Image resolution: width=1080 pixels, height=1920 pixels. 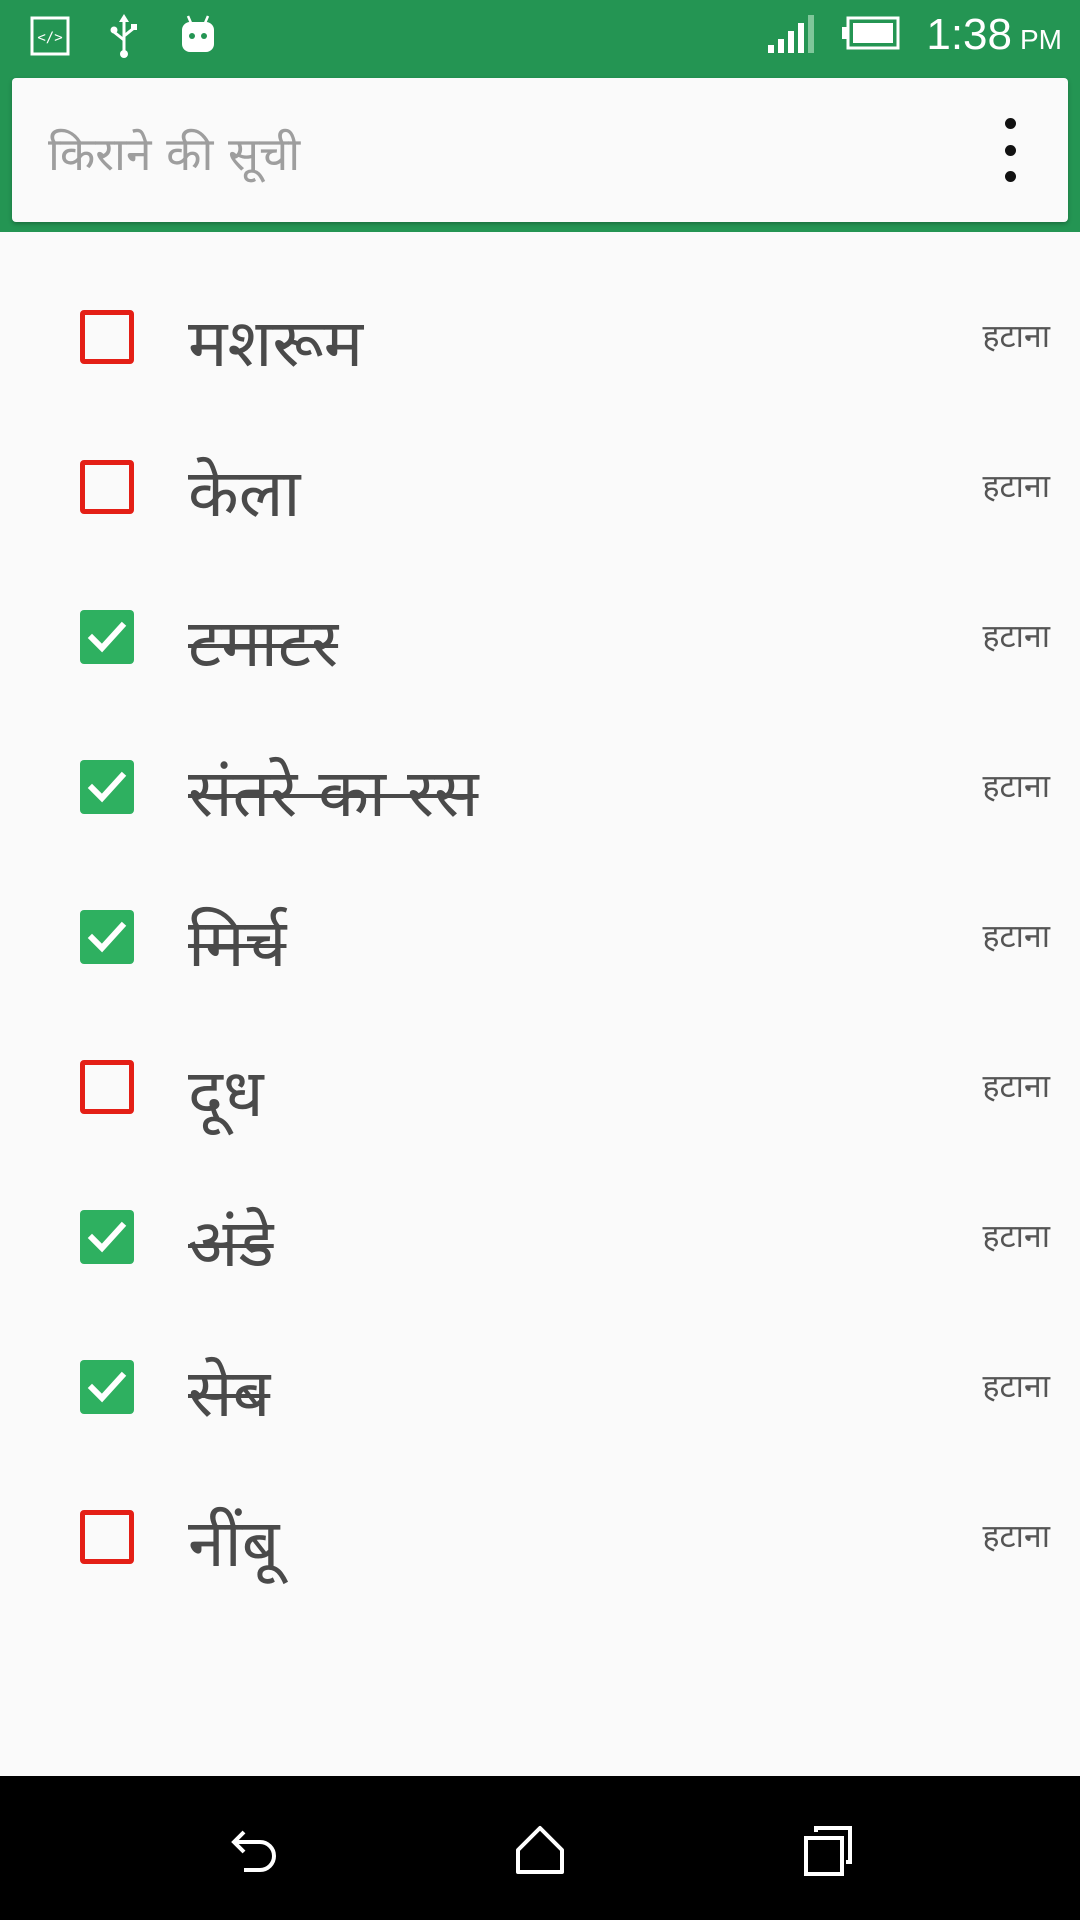 I want to click on item-label: संतरे का रस, so click(x=333, y=791).